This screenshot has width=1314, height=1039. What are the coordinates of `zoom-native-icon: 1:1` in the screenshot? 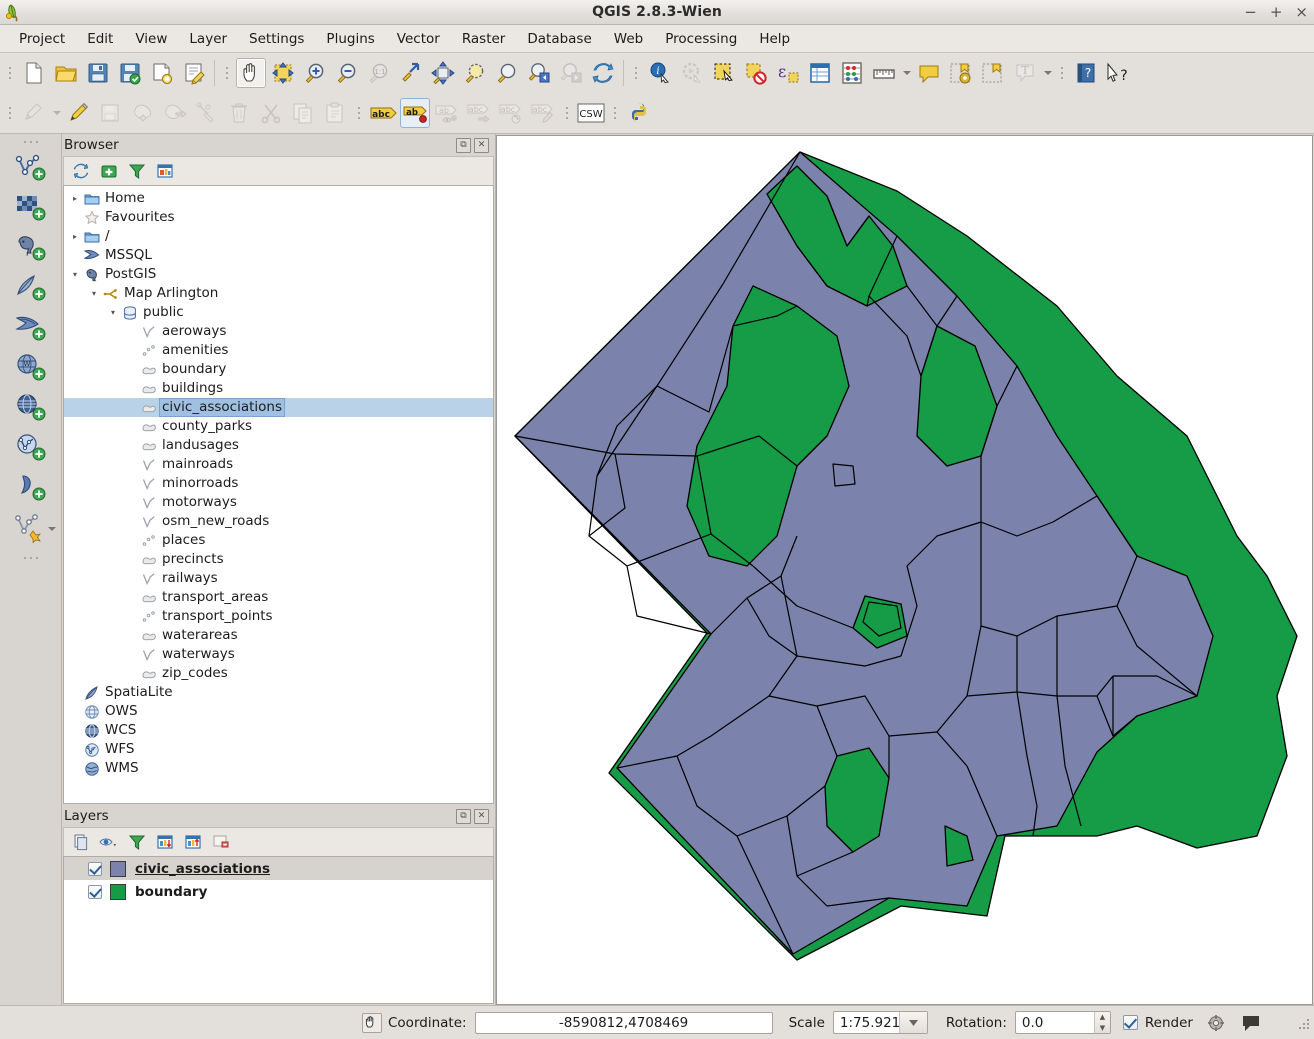 It's located at (379, 73).